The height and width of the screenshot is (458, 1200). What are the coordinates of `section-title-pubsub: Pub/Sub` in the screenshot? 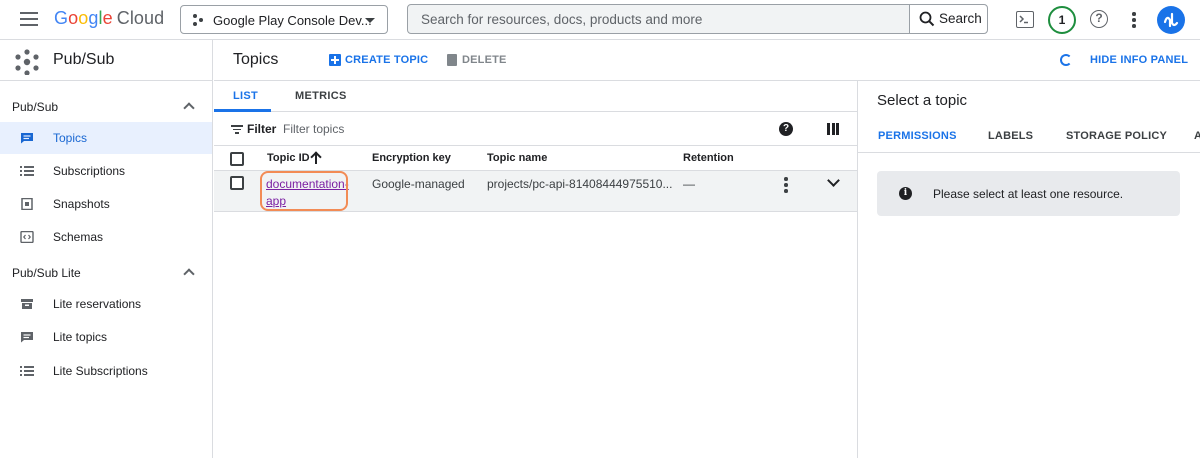 It's located at (35, 107).